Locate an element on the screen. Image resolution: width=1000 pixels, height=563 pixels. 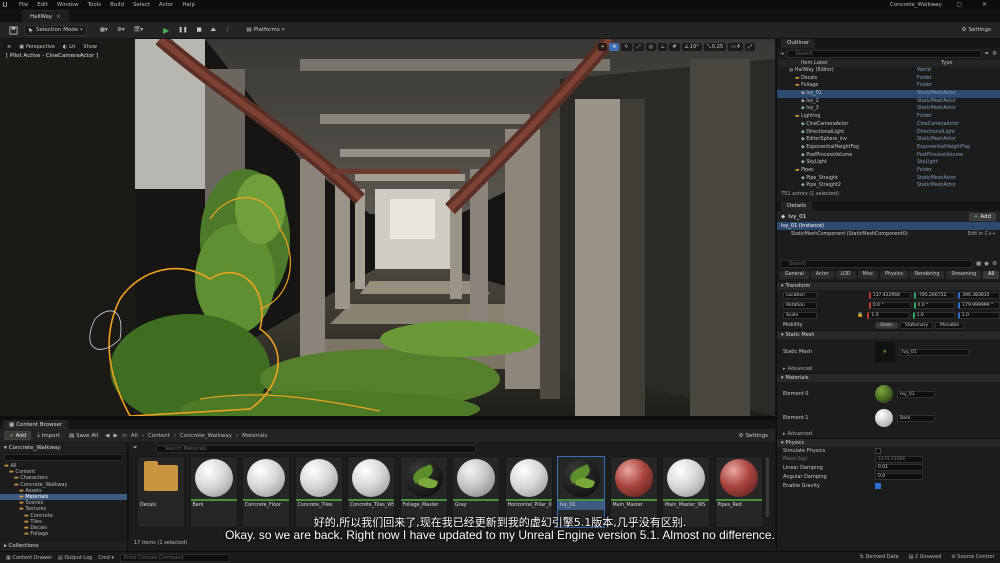
eject-icon: ⏏ is located at coordinates (213, 30).